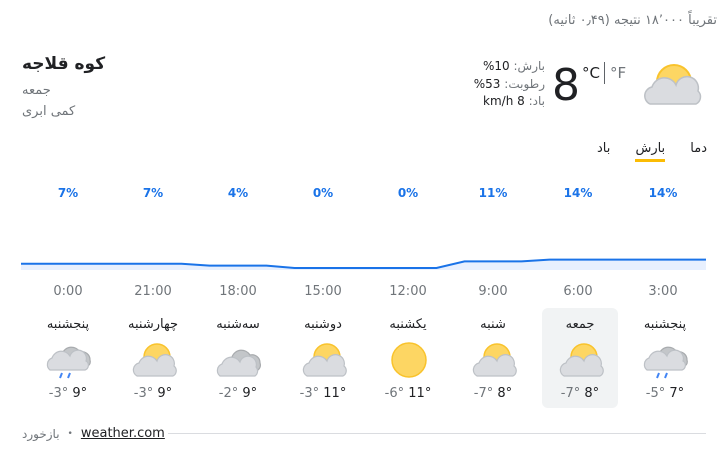 Image resolution: width=727 pixels, height=473 pixels. Describe the element at coordinates (153, 291) in the screenshot. I see `time-label: 21:00` at that location.